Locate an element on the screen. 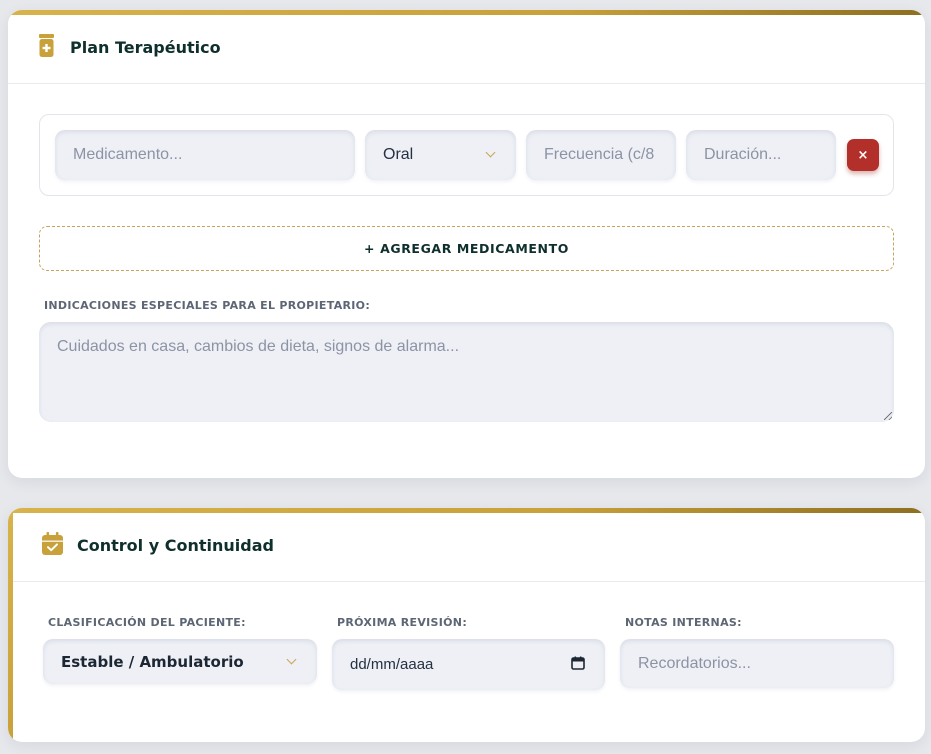 This screenshot has width=931, height=754. next-review-label: PRÓXIMA REVISIÓN: is located at coordinates (402, 622).